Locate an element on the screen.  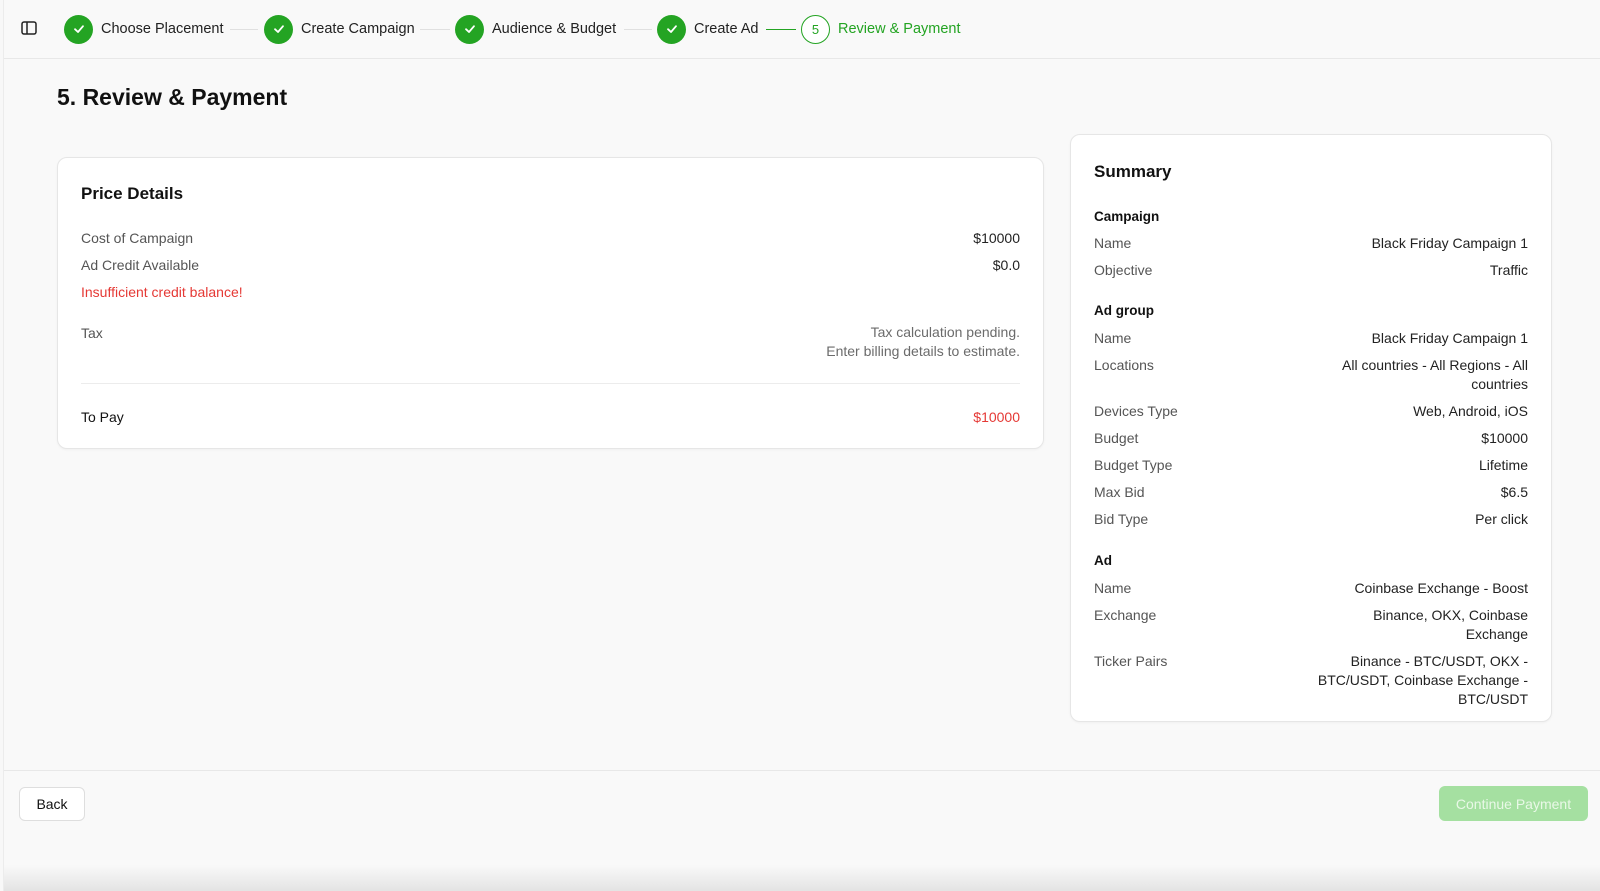
step-label: Create Ad is located at coordinates (726, 29).